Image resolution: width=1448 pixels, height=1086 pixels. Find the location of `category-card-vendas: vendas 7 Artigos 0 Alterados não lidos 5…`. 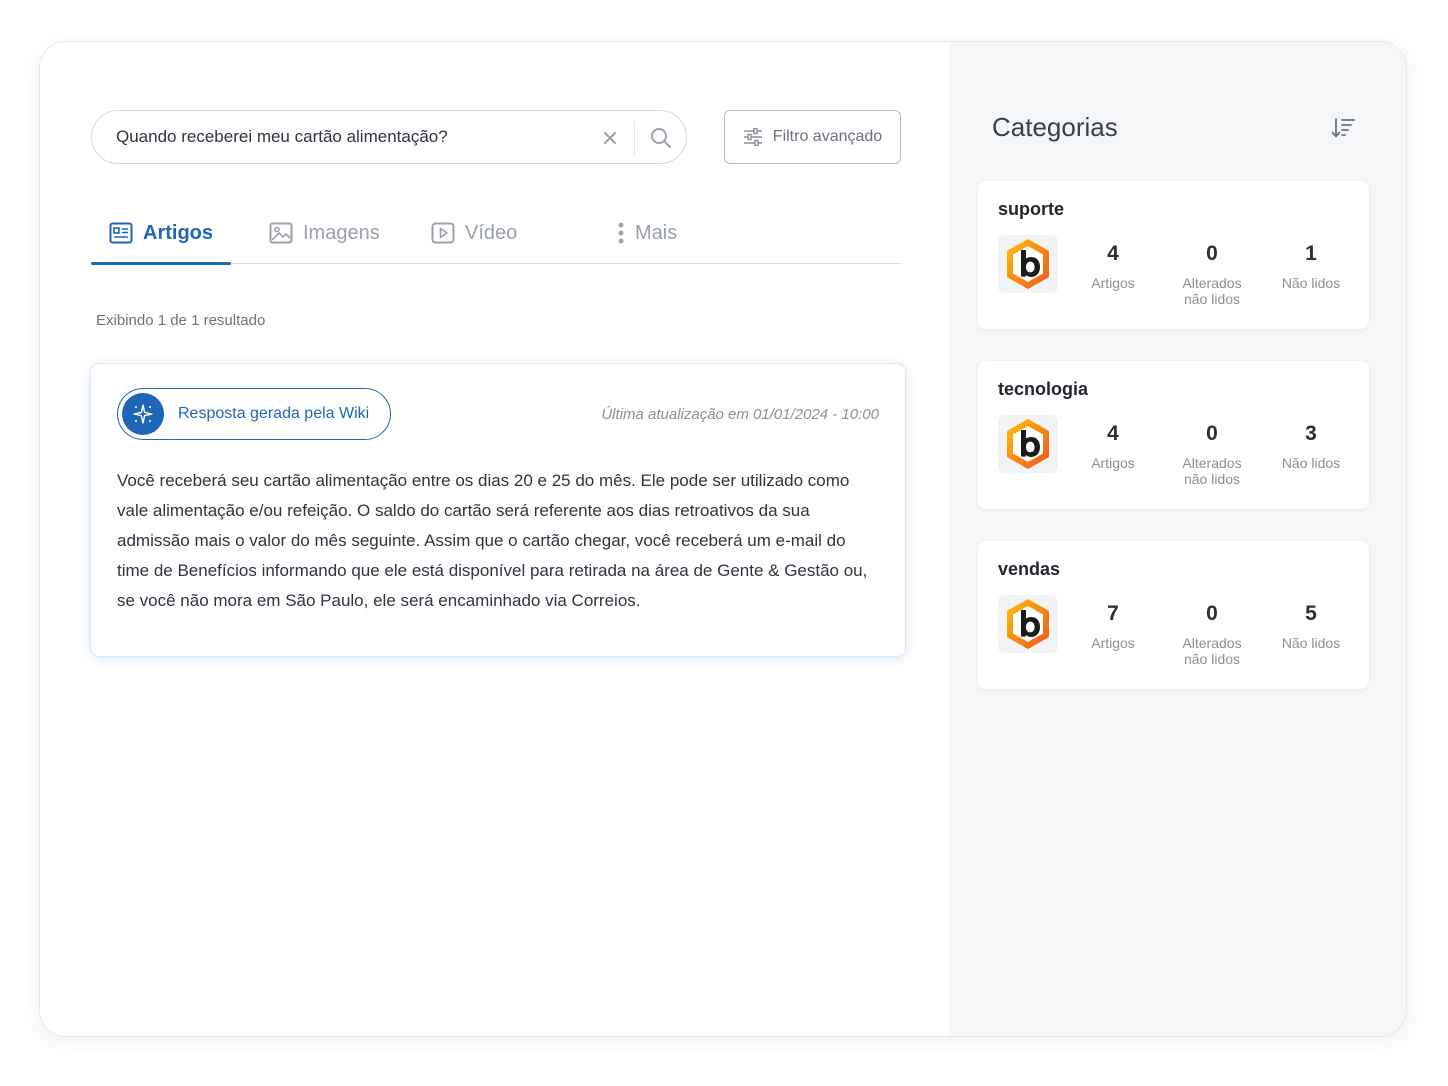

category-card-vendas: vendas 7 Artigos 0 Alterados não lidos 5… is located at coordinates (1173, 615).